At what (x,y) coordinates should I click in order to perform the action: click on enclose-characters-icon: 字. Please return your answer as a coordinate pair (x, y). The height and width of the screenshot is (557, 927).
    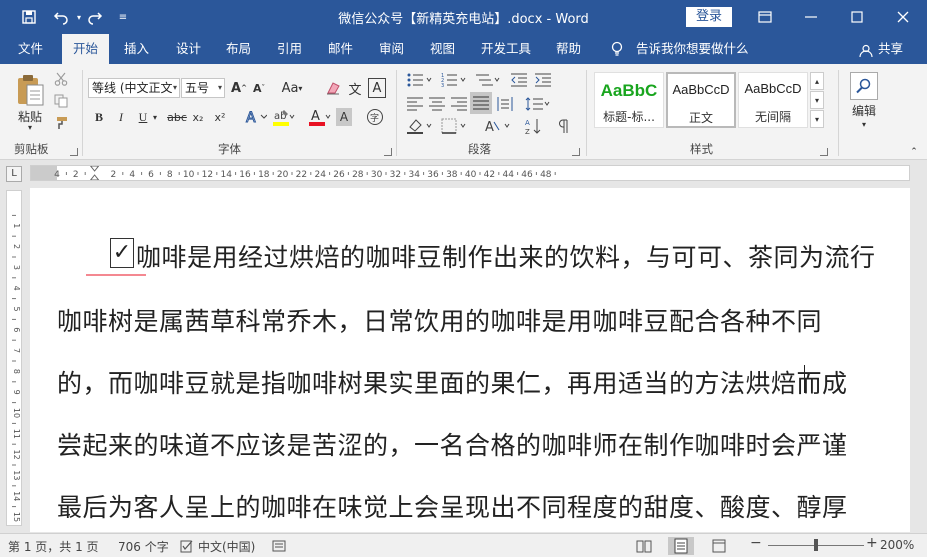
    Looking at the image, I should click on (375, 117).